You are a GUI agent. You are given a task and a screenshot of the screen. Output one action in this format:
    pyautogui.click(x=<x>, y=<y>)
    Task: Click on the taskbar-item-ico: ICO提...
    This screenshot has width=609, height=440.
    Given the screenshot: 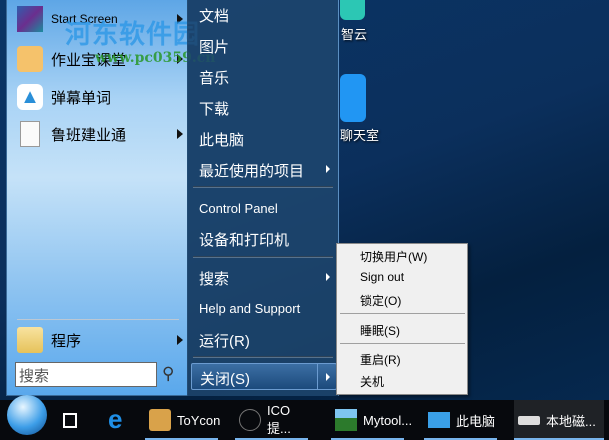 What is the action you would take?
    pyautogui.click(x=271, y=420)
    